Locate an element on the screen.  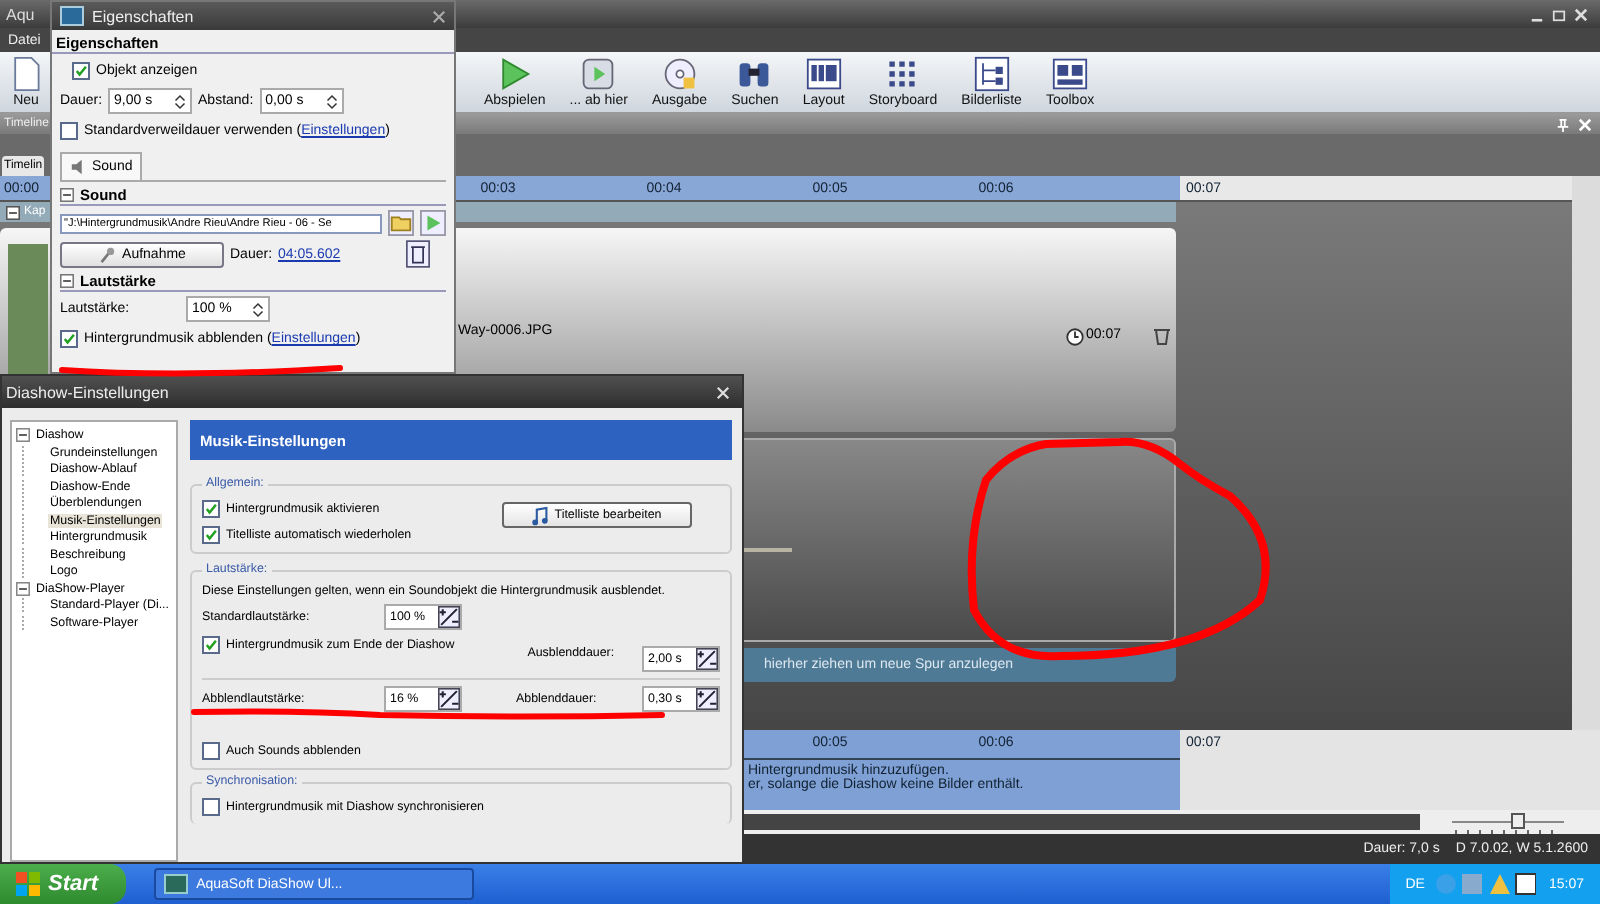
document-icon is located at coordinates (26, 74).